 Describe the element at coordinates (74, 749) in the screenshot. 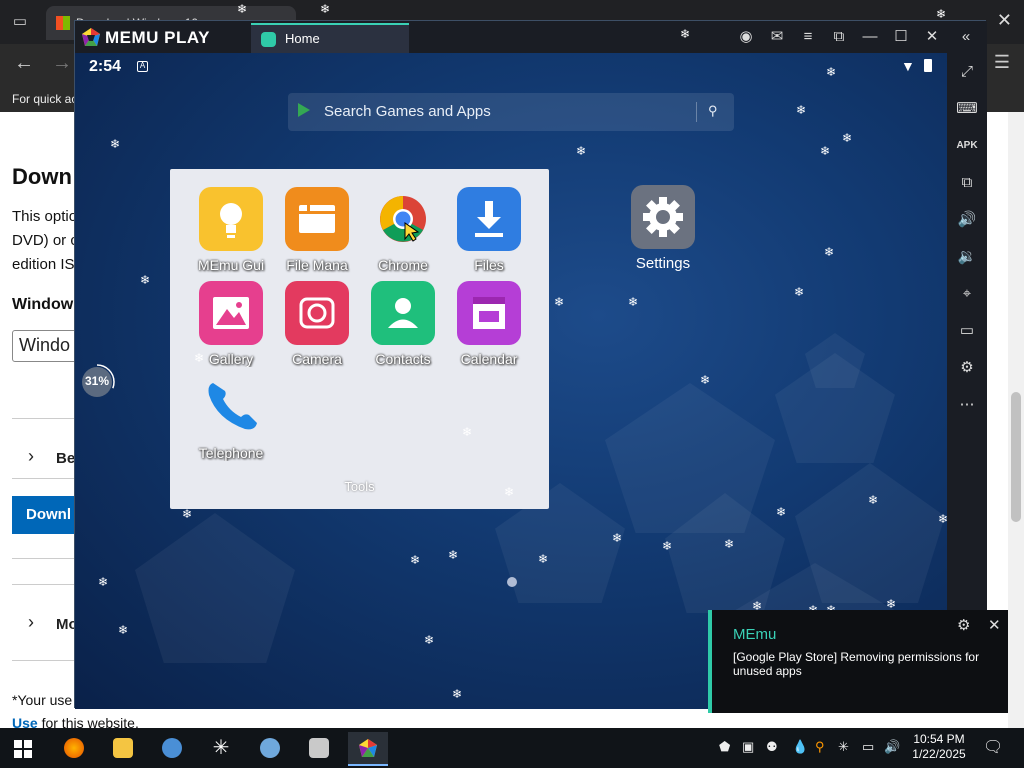

I see `taskbar-firefox` at that location.